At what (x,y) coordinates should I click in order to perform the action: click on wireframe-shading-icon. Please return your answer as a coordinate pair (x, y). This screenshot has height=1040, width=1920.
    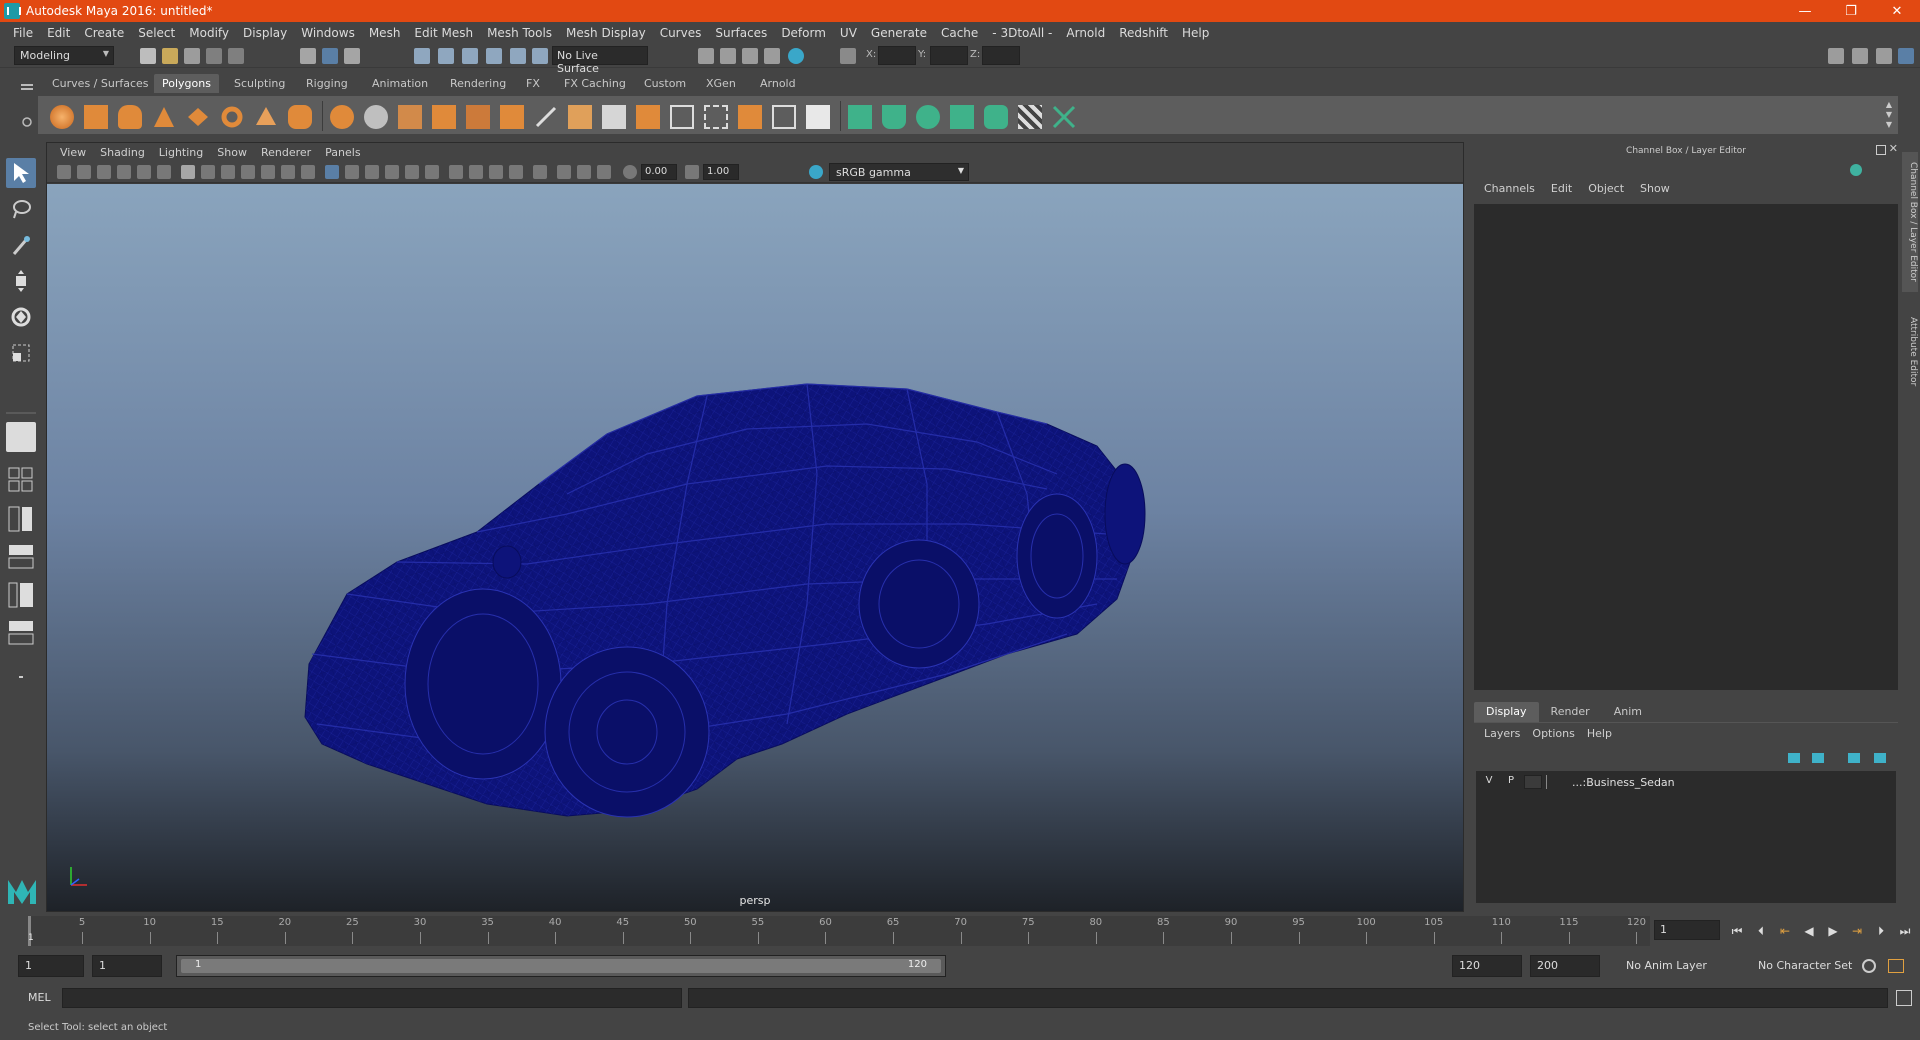
    Looking at the image, I should click on (332, 172).